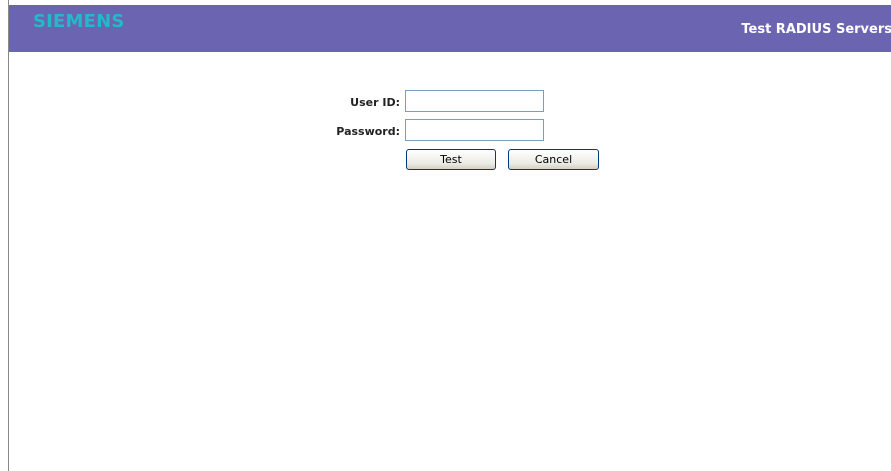 Image resolution: width=891 pixels, height=471 pixels. I want to click on test-button: Test, so click(451, 159).